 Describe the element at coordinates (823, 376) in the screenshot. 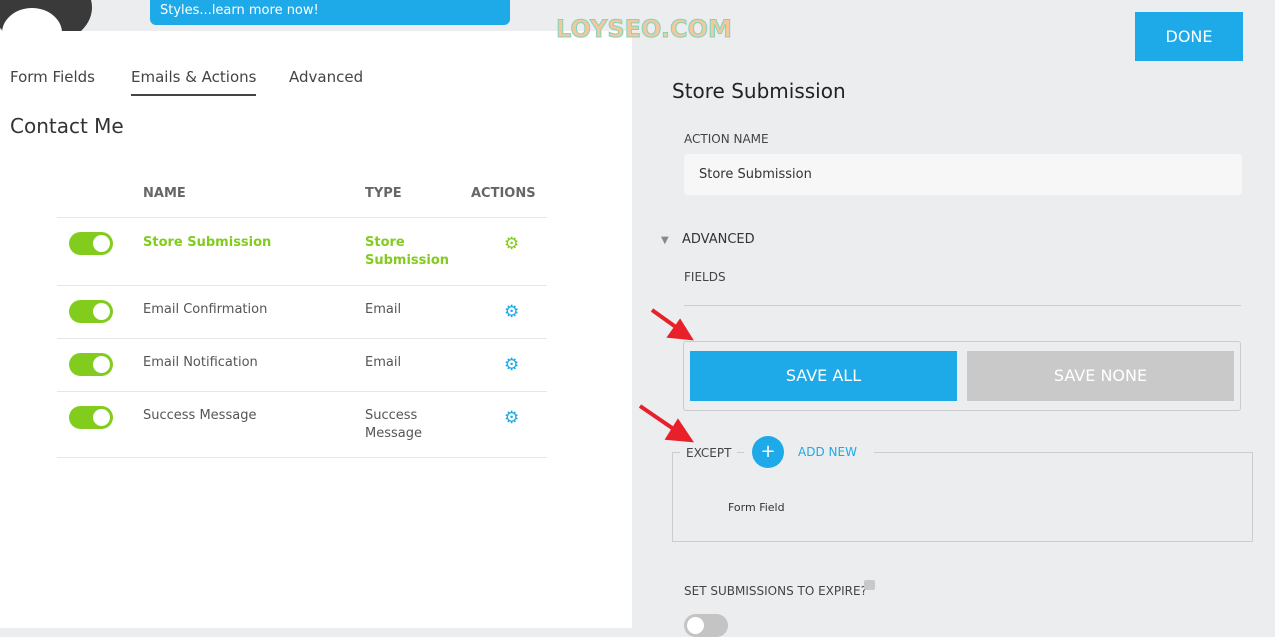

I see `save-all-button: SAVE ALL` at that location.